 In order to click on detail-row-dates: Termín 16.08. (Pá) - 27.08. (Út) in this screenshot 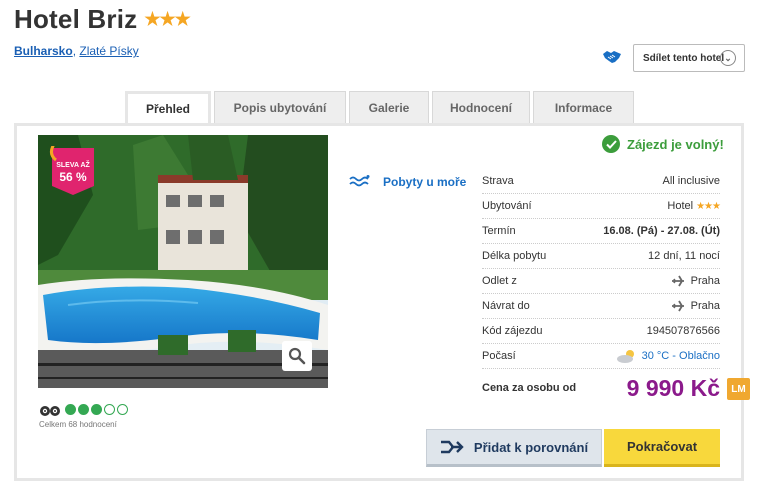, I will do `click(601, 231)`.